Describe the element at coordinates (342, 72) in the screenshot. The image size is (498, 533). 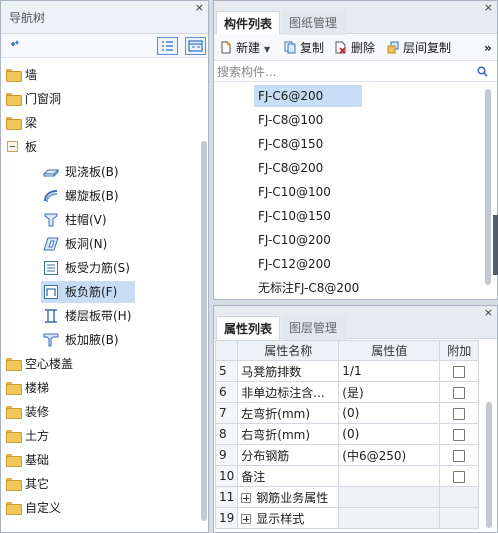
I see `component-search-input` at that location.